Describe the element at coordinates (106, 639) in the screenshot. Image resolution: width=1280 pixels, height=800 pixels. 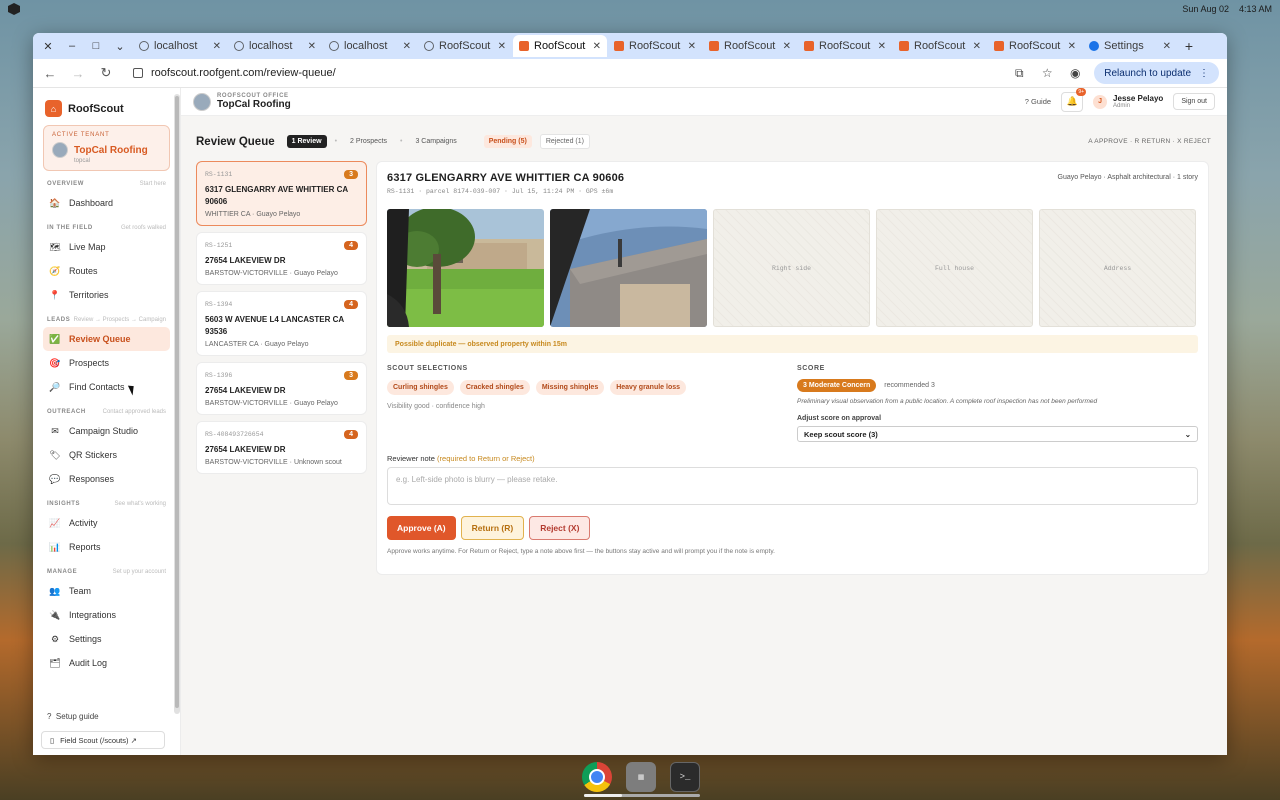
I see `sidebar-item-settings: ⚙ Settings` at that location.